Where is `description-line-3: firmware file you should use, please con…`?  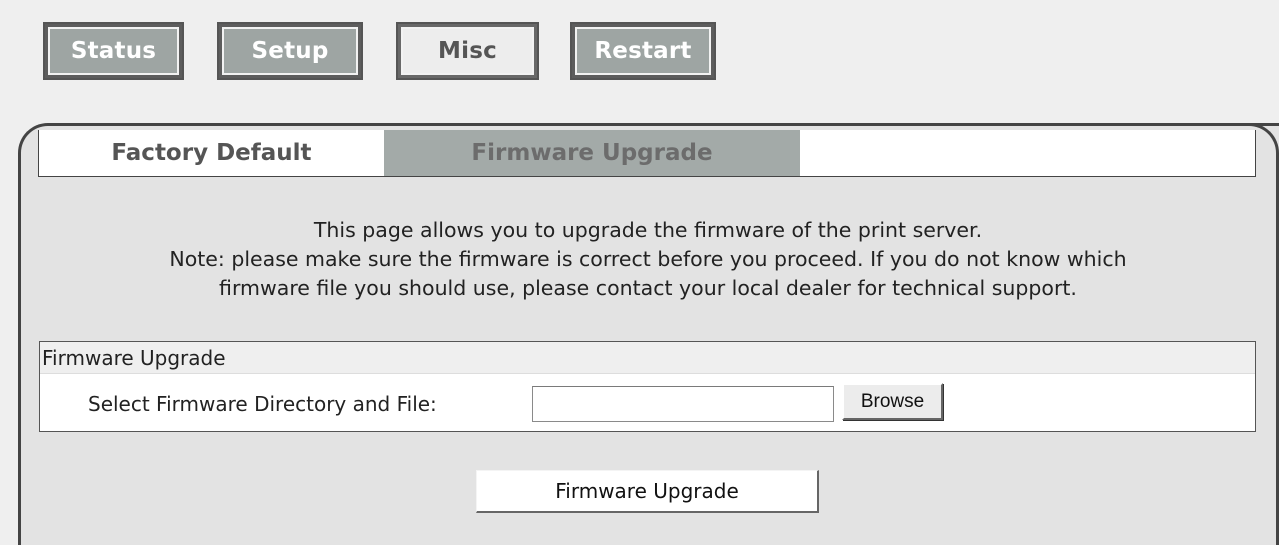
description-line-3: firmware file you should use, please con… is located at coordinates (648, 288).